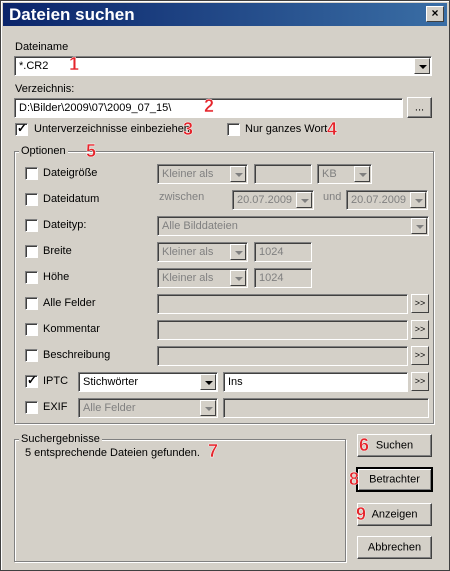  Describe the element at coordinates (182, 197) in the screenshot. I see `filedate-between-label: zwischen` at that location.